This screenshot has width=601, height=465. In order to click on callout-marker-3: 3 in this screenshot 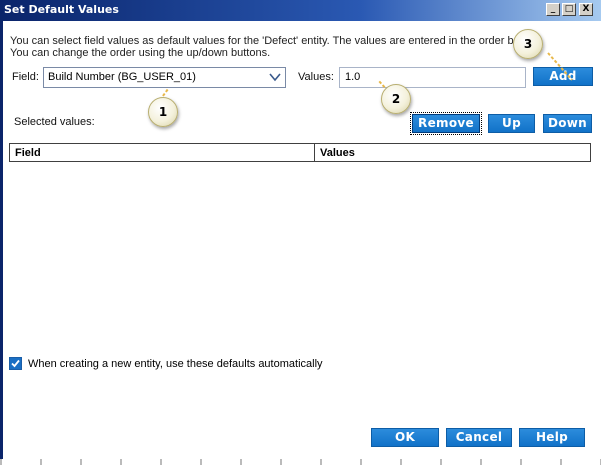, I will do `click(528, 44)`.